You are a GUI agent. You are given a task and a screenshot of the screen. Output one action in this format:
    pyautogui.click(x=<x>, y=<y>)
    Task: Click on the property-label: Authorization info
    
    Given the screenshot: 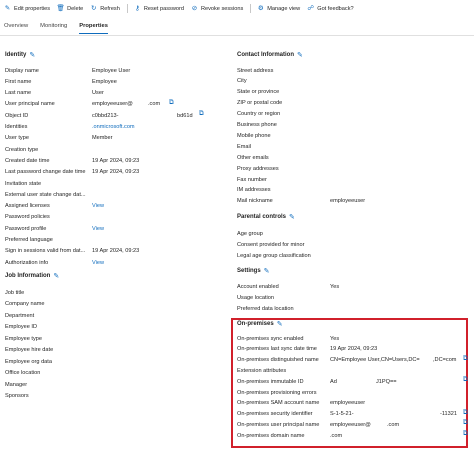 What is the action you would take?
    pyautogui.click(x=27, y=262)
    